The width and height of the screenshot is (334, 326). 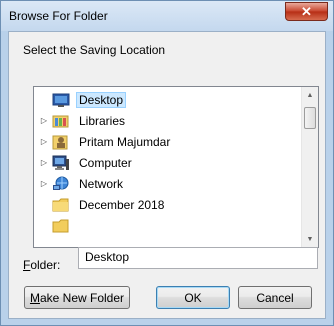 What do you see at coordinates (101, 183) in the screenshot?
I see `tree-item-label: Network` at bounding box center [101, 183].